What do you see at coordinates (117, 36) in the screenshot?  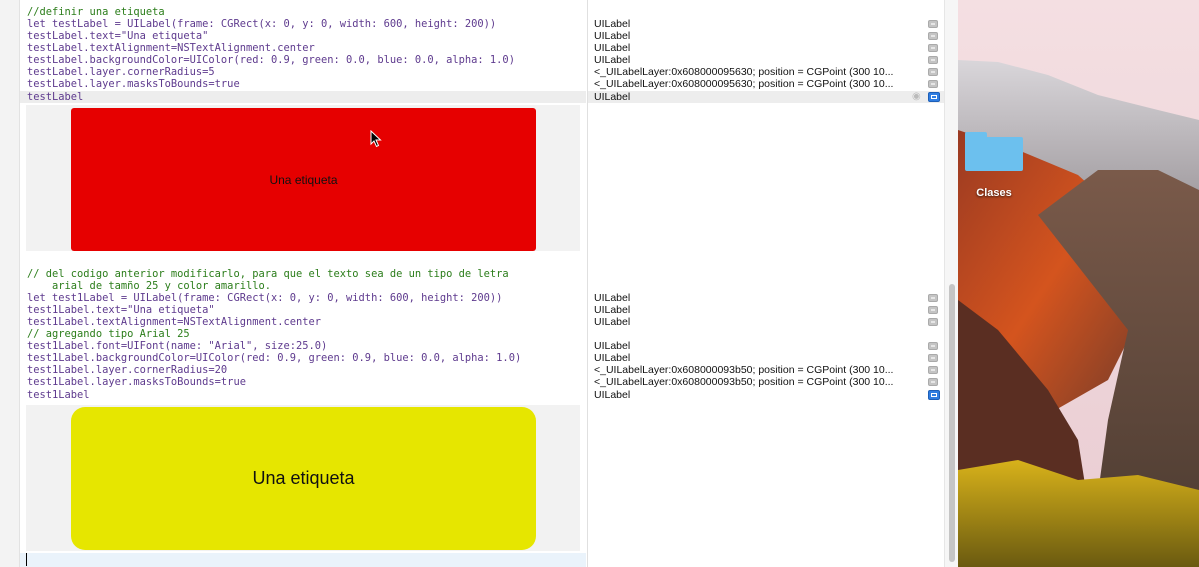 I see `code-line: testLabel.text="Una etiqueta"` at bounding box center [117, 36].